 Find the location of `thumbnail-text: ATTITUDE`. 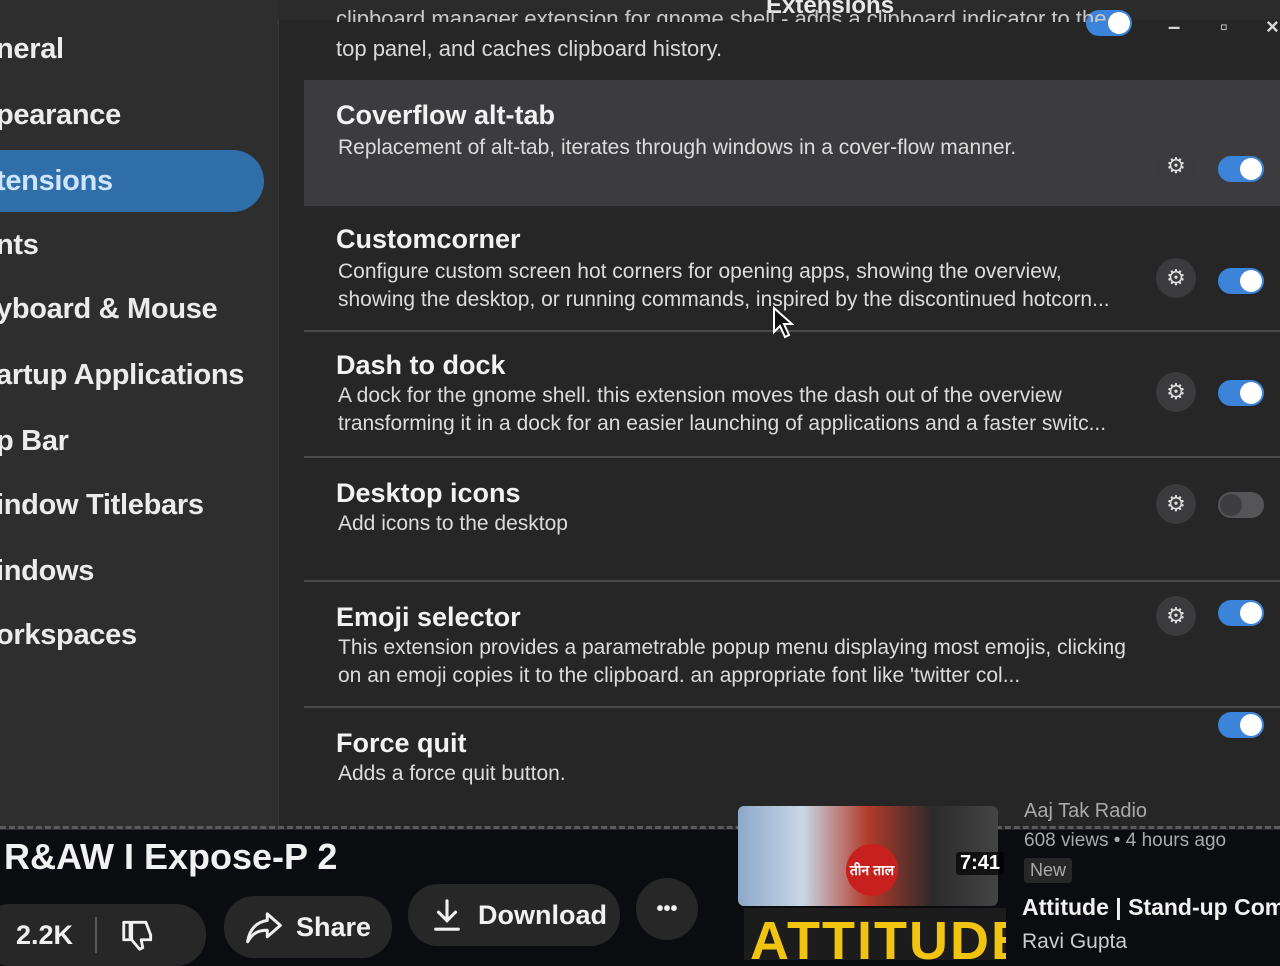

thumbnail-text: ATTITUDE is located at coordinates (878, 935).